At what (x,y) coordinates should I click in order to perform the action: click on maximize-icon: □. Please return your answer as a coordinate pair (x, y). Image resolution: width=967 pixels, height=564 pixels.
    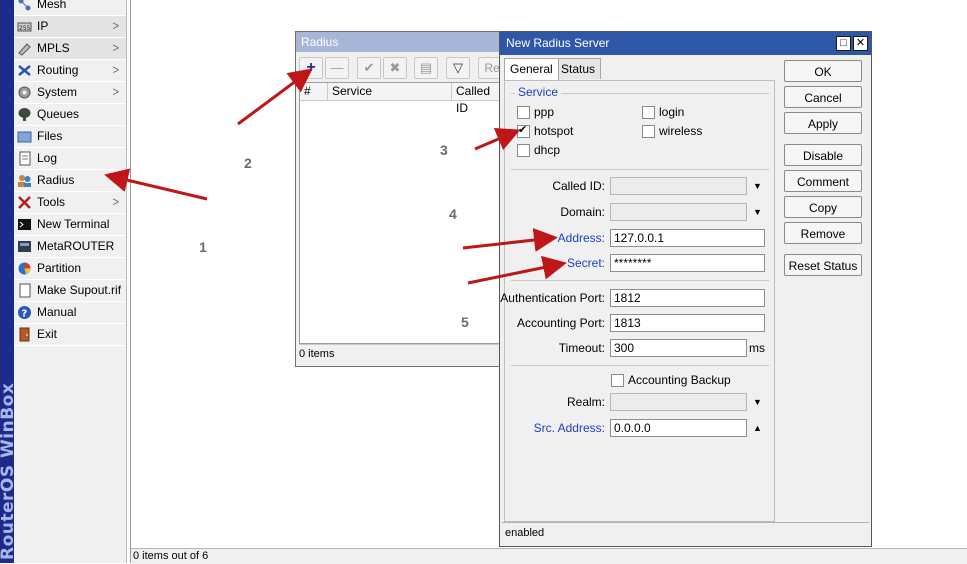
    Looking at the image, I should click on (843, 43).